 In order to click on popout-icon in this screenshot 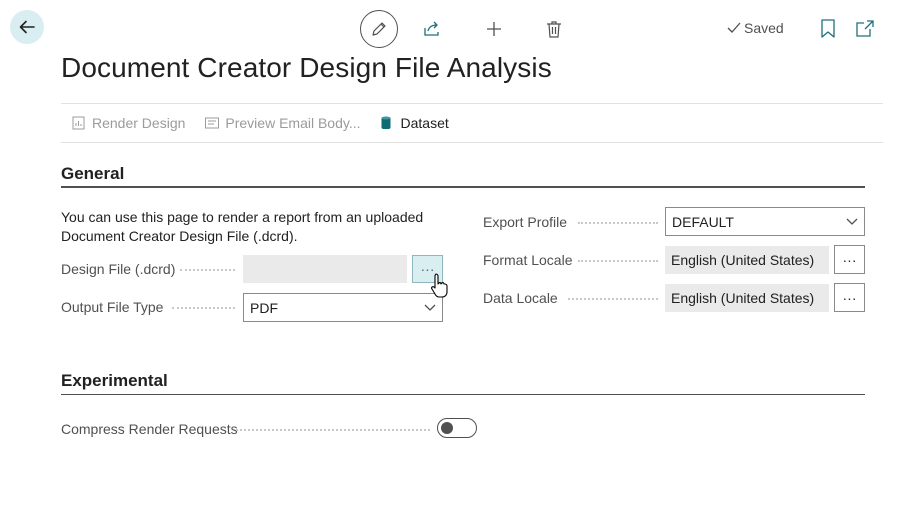, I will do `click(865, 28)`.